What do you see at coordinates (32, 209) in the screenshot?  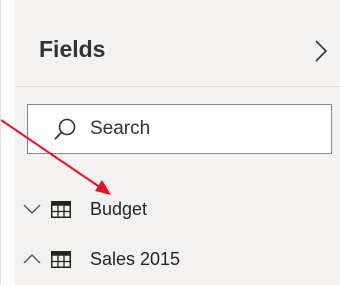 I see `chevron-down-icon` at bounding box center [32, 209].